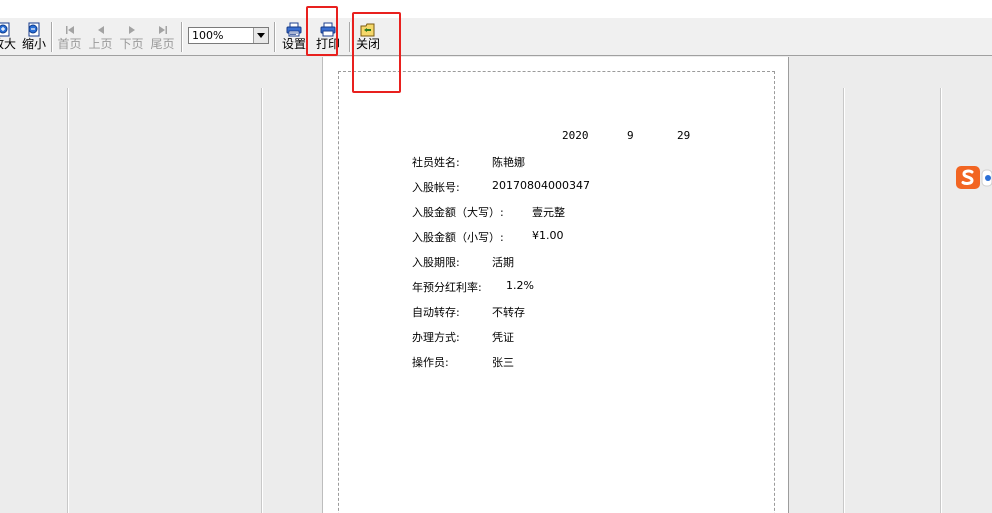  What do you see at coordinates (163, 29) in the screenshot?
I see `last-page-icon` at bounding box center [163, 29].